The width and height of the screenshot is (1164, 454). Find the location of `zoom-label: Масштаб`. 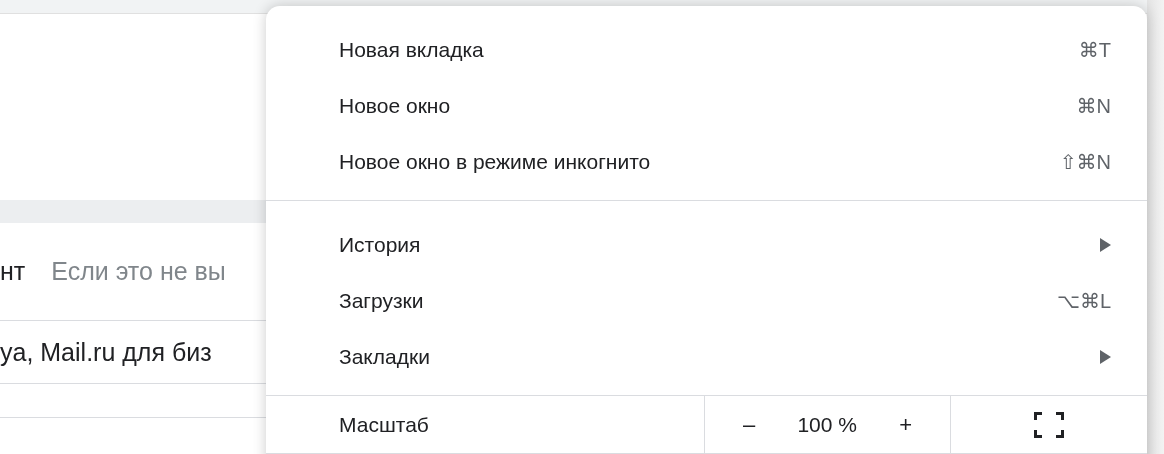

zoom-label: Масштаб is located at coordinates (485, 424).